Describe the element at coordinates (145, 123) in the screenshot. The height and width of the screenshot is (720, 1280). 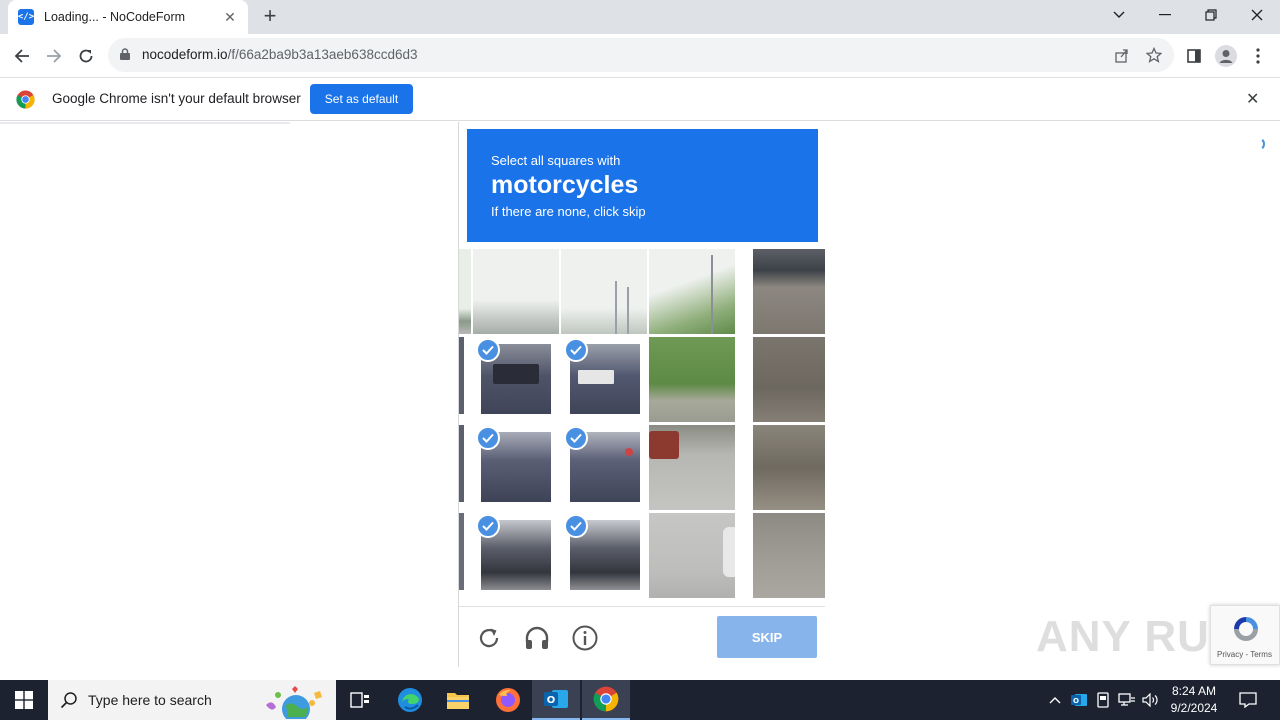
I see `page-divider` at that location.